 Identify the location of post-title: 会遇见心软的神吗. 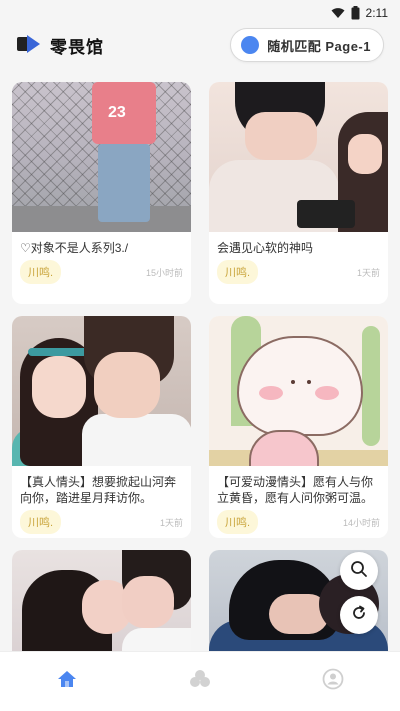
(265, 248).